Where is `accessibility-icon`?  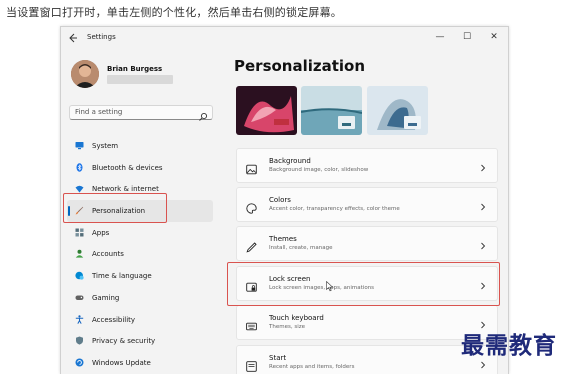 accessibility-icon is located at coordinates (79, 319).